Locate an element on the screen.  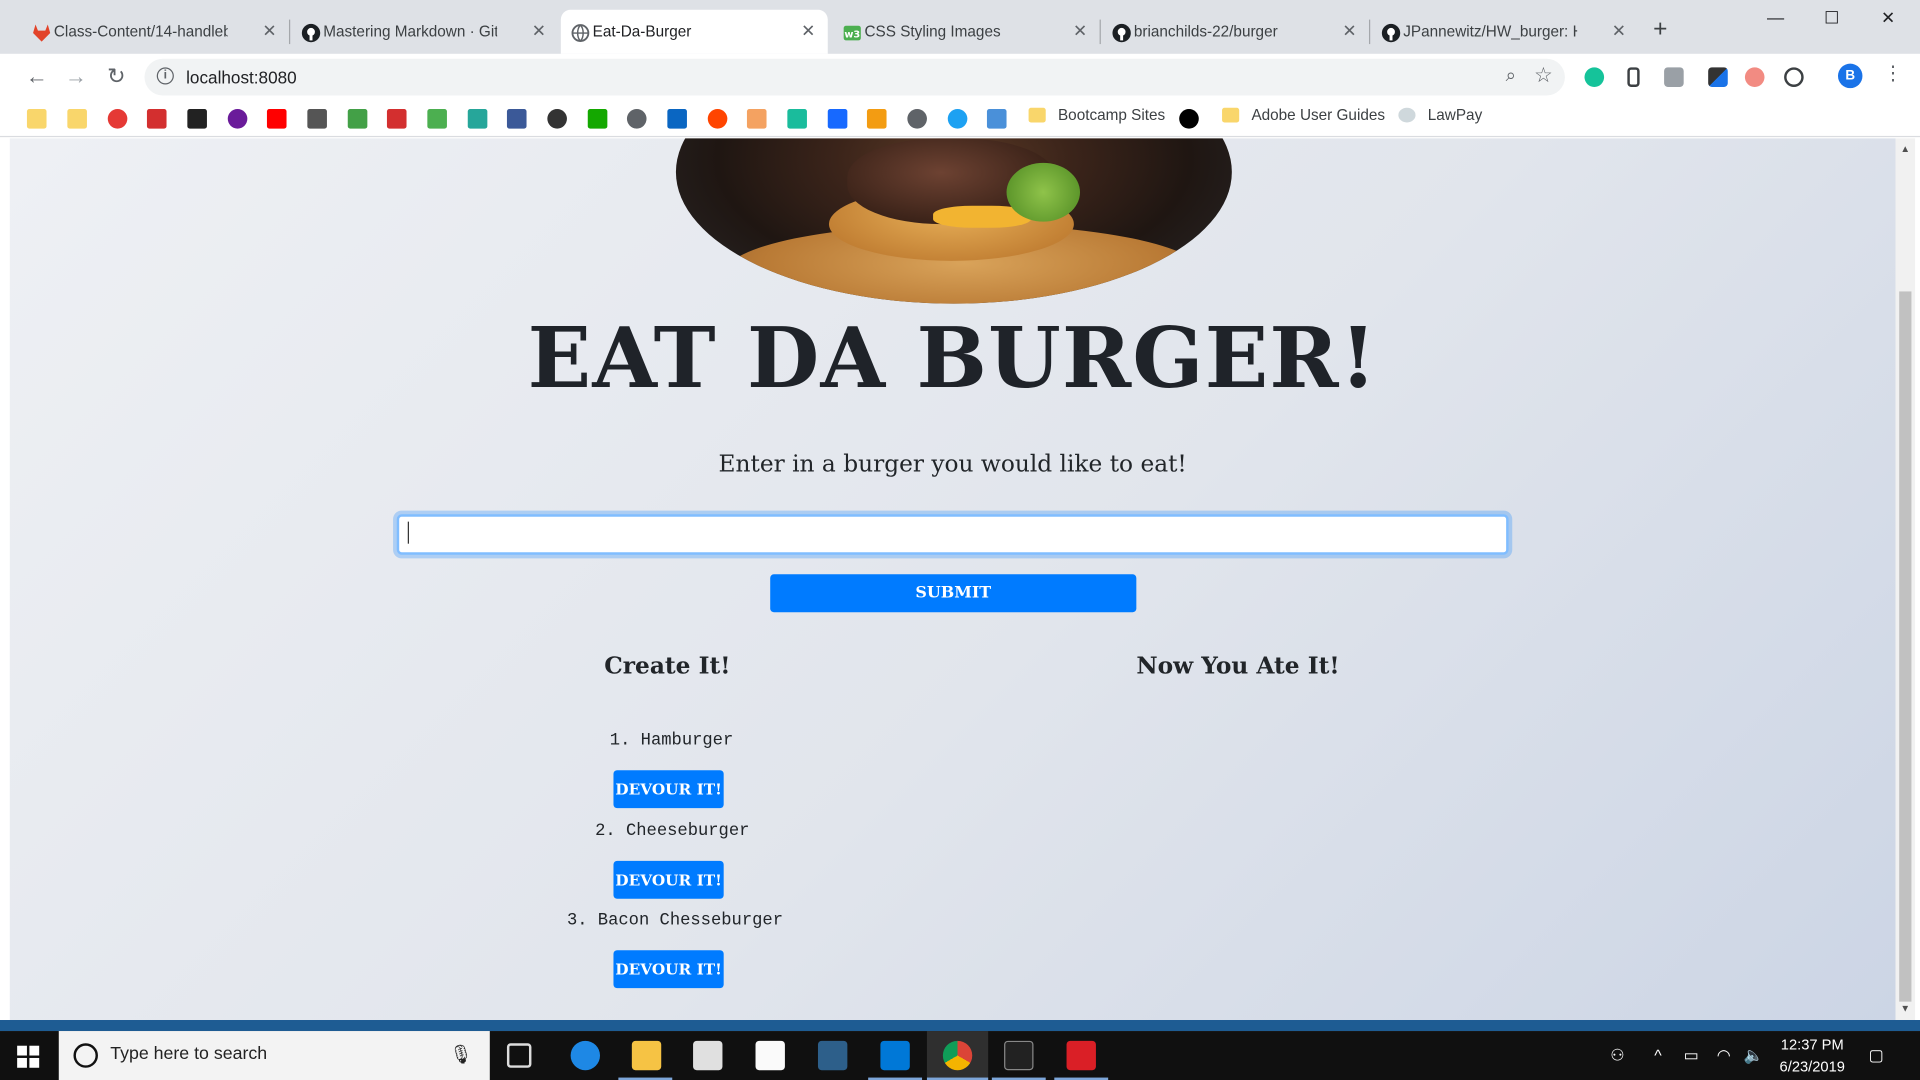
store-icon is located at coordinates (770, 1055).